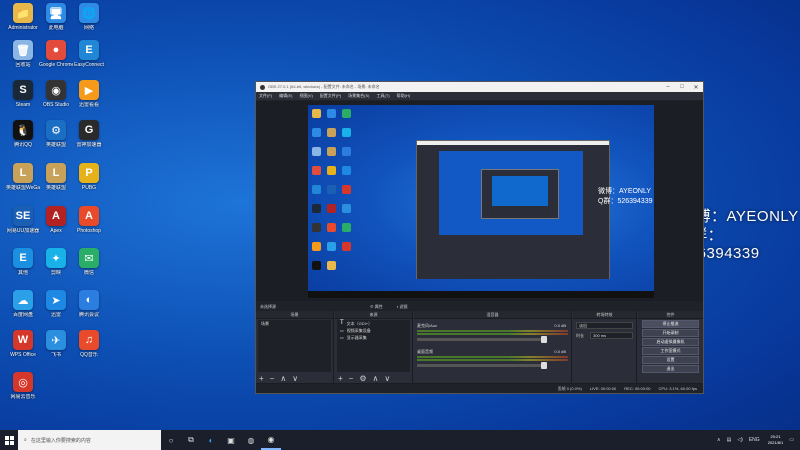  What do you see at coordinates (56, 105) in the screenshot?
I see `desktop-icon-label: OBS Studio` at bounding box center [56, 105].